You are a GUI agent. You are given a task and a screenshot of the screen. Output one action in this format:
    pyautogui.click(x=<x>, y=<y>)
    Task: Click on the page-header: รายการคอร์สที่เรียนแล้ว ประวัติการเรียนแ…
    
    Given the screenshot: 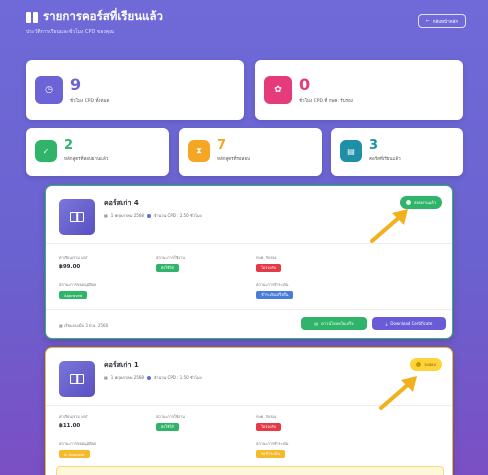 What is the action you would take?
    pyautogui.click(x=246, y=28)
    